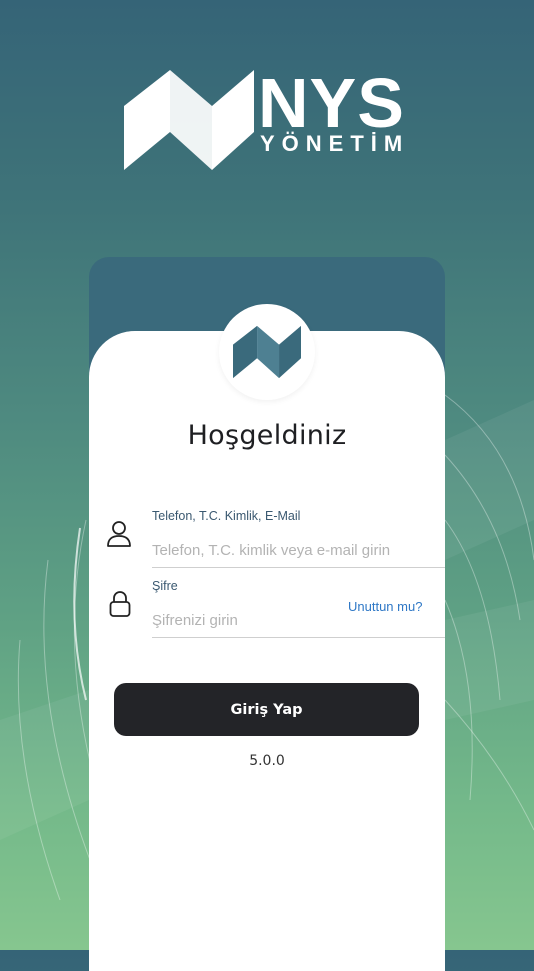  Describe the element at coordinates (119, 534) in the screenshot. I see `user-icon` at that location.